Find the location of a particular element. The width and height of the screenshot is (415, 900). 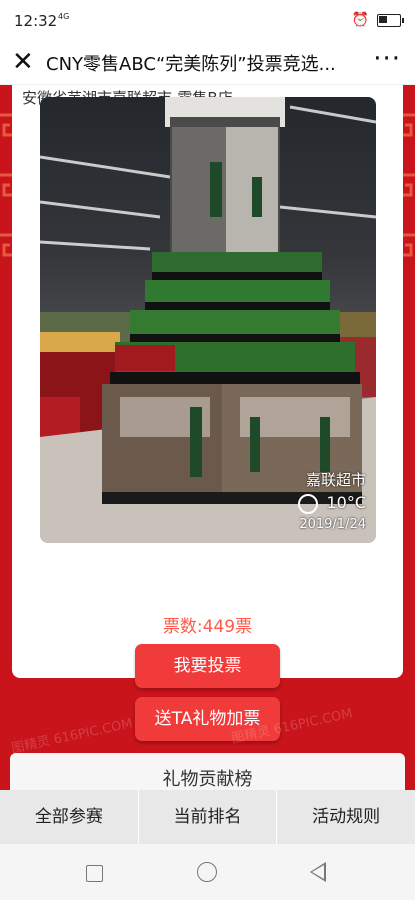

tab-current-ranking: 当前排名 is located at coordinates (208, 817).